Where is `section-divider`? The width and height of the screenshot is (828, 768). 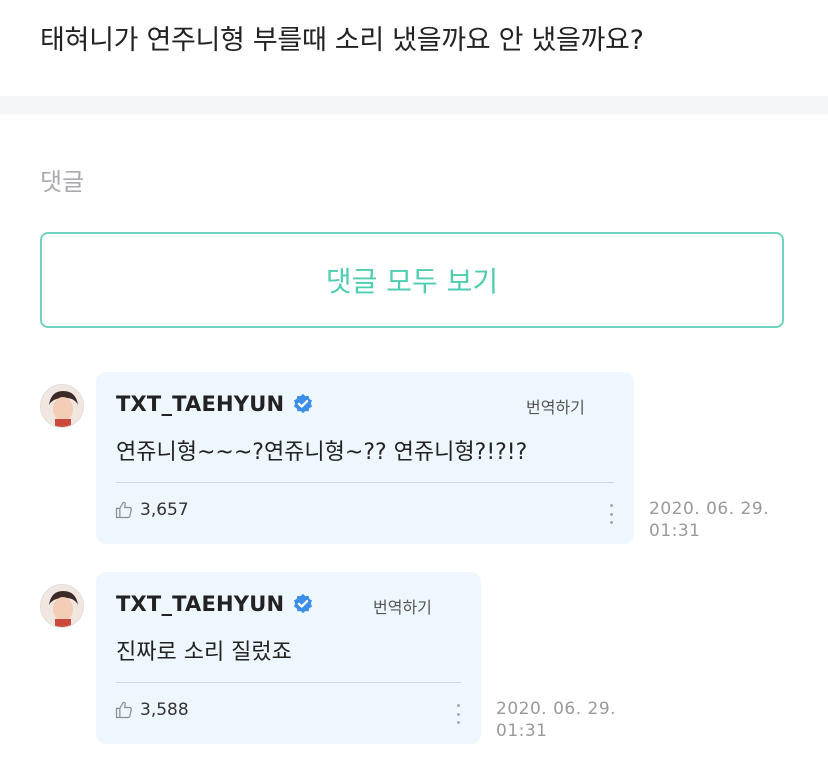
section-divider is located at coordinates (414, 105).